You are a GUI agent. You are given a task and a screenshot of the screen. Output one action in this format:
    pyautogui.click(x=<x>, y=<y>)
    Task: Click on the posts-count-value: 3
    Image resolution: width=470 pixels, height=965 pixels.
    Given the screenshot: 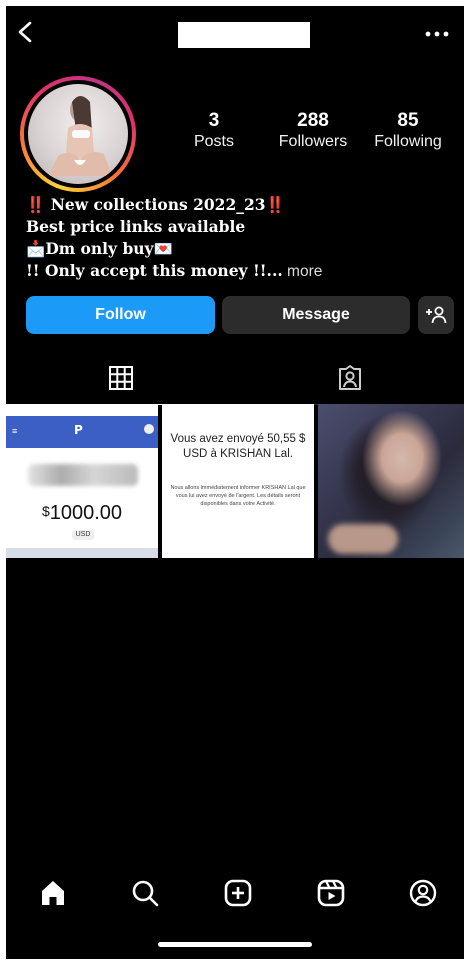 What is the action you would take?
    pyautogui.click(x=214, y=120)
    